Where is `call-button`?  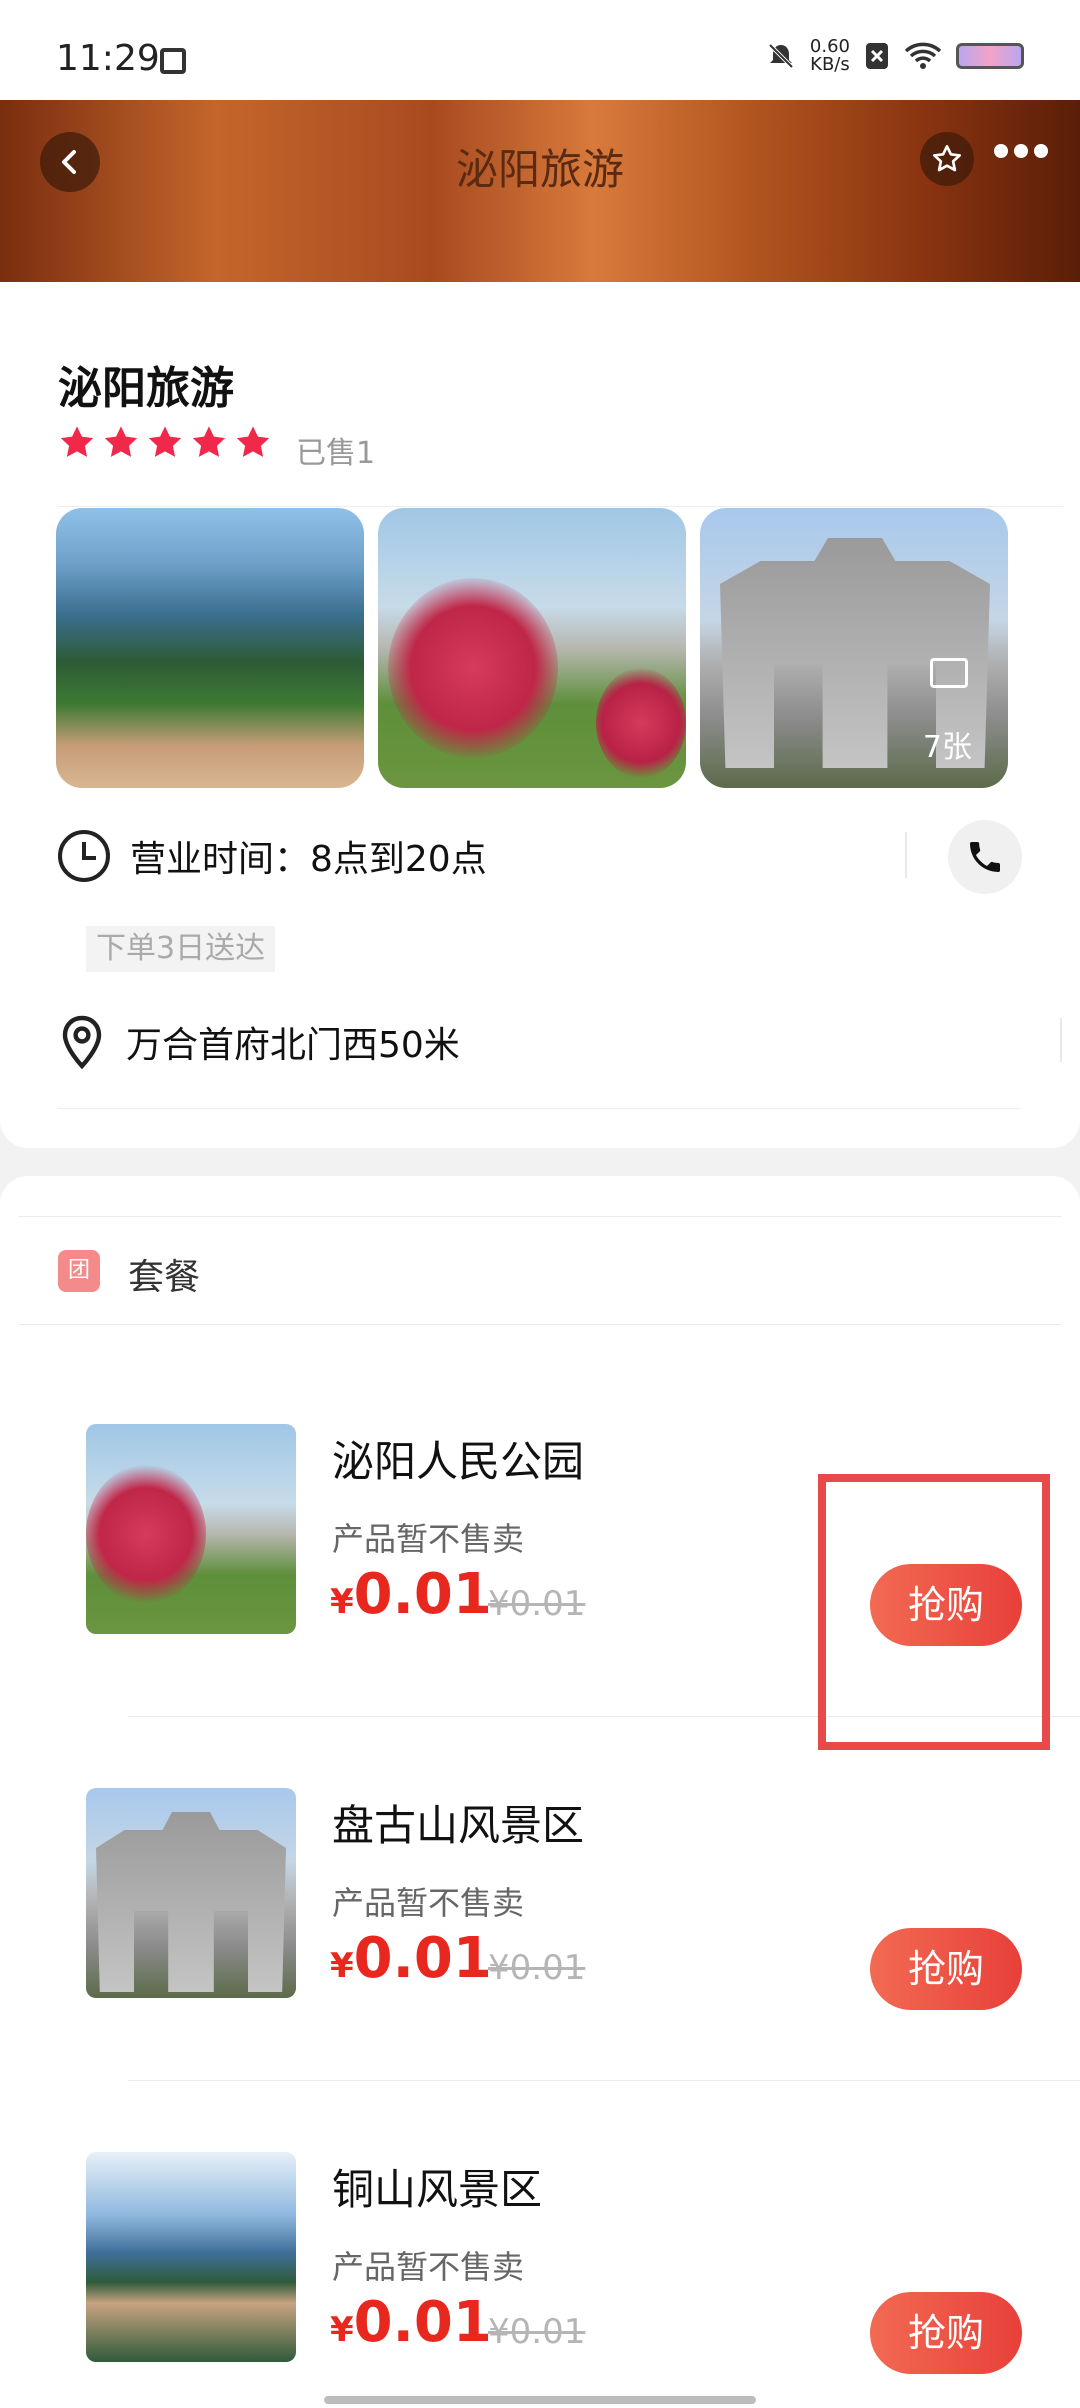
call-button is located at coordinates (985, 857).